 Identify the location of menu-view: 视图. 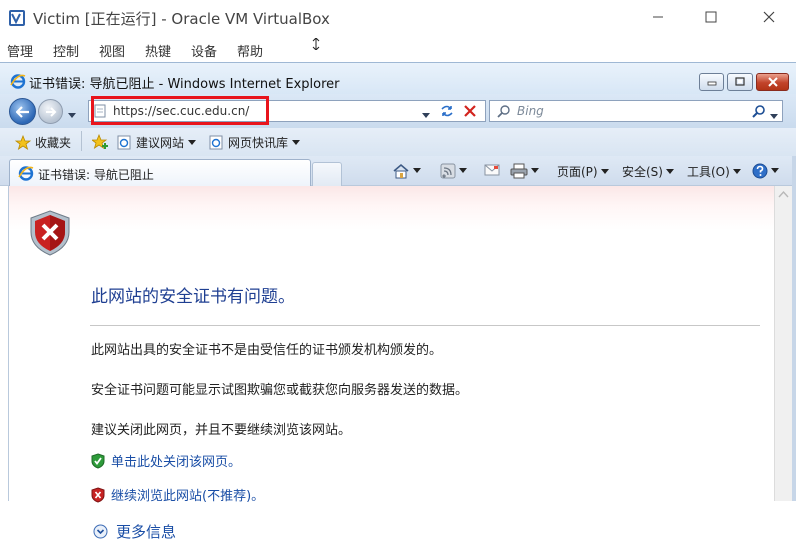
(112, 50).